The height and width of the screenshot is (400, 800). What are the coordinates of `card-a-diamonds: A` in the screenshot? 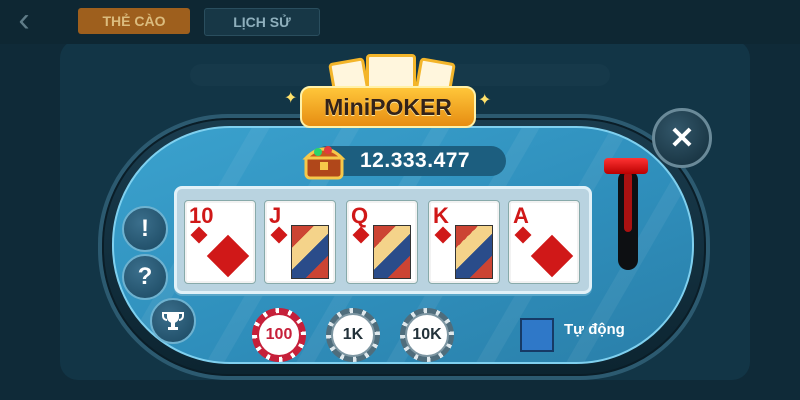 It's located at (544, 242).